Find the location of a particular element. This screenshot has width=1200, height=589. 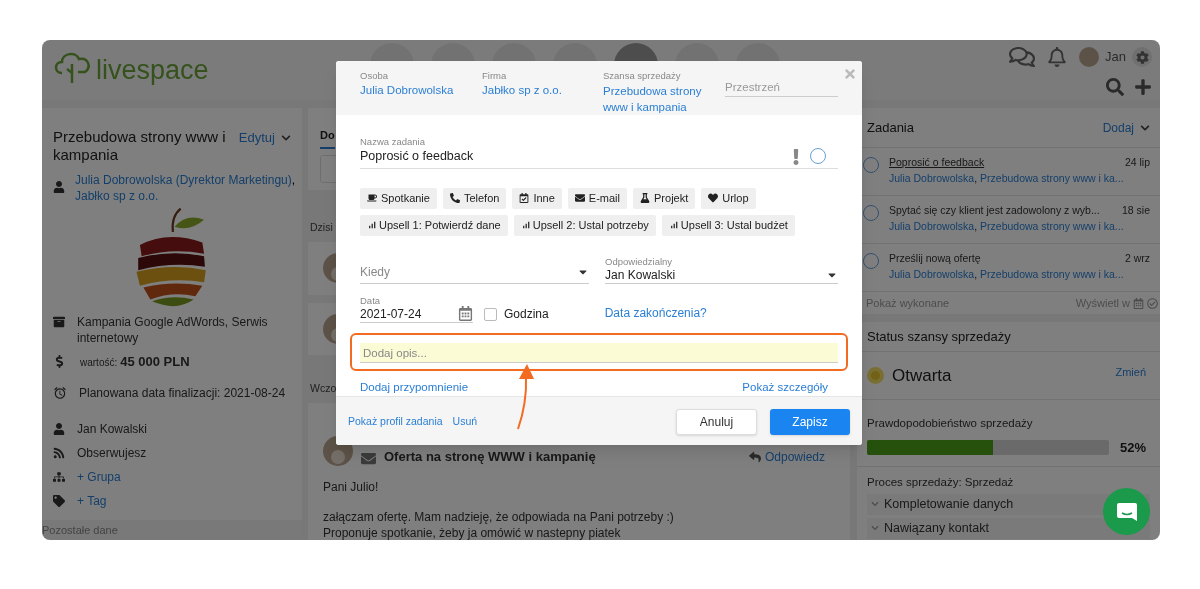

section-title: Dzisi is located at coordinates (321, 228).